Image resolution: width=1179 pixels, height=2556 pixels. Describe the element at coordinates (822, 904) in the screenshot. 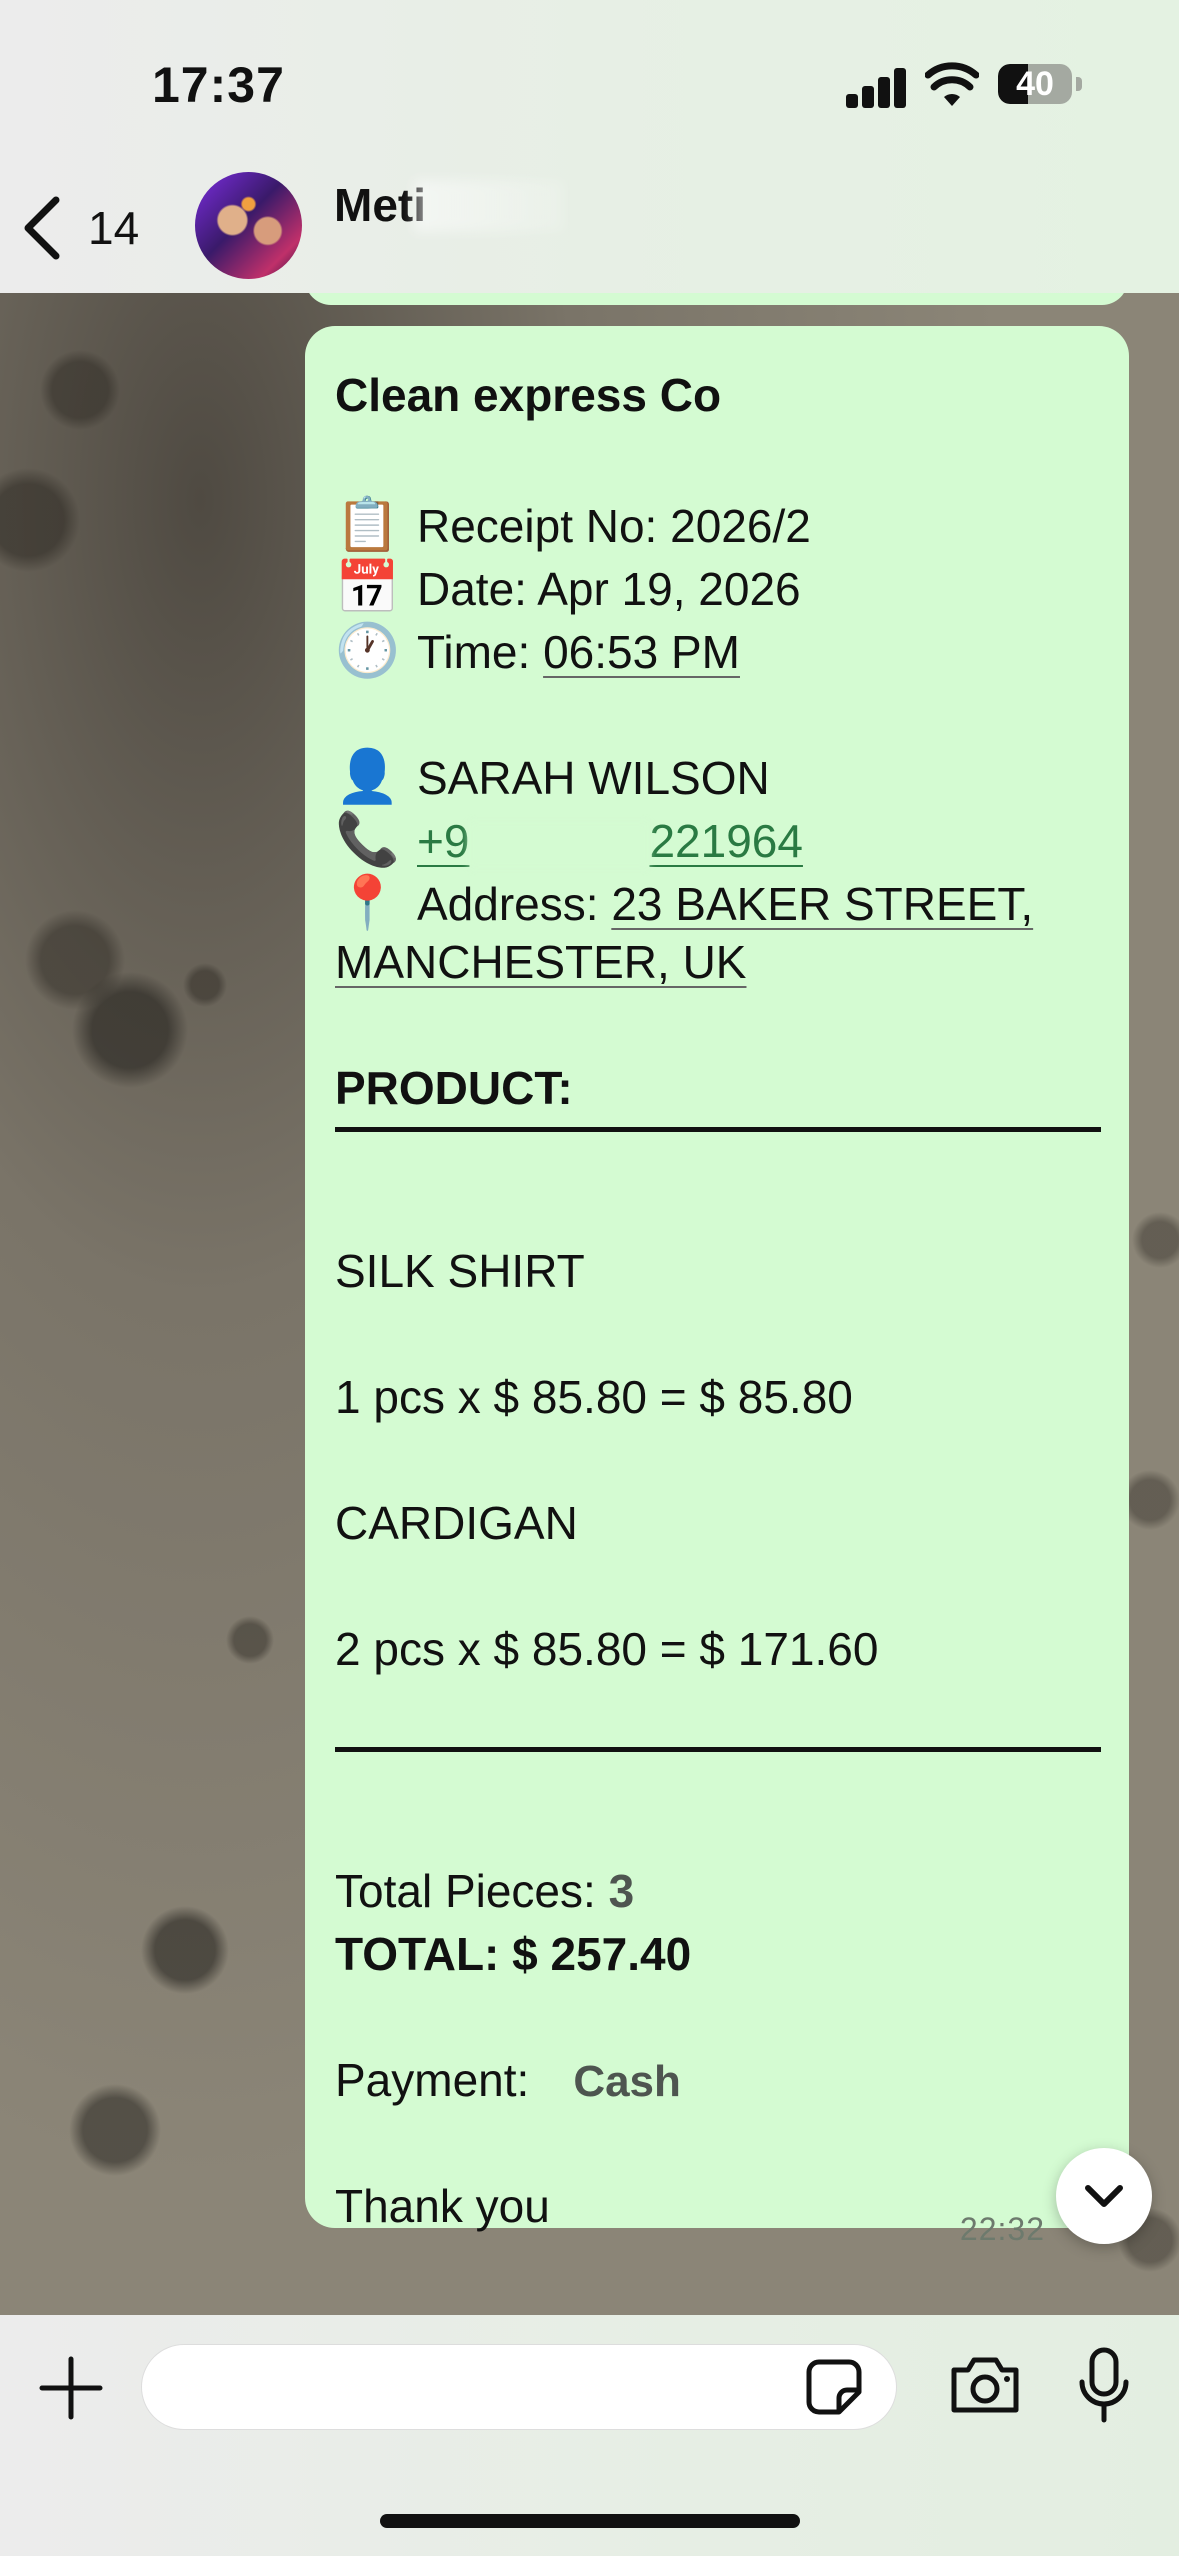

I see `address-link-line1: 23 BAKER STREET,` at that location.